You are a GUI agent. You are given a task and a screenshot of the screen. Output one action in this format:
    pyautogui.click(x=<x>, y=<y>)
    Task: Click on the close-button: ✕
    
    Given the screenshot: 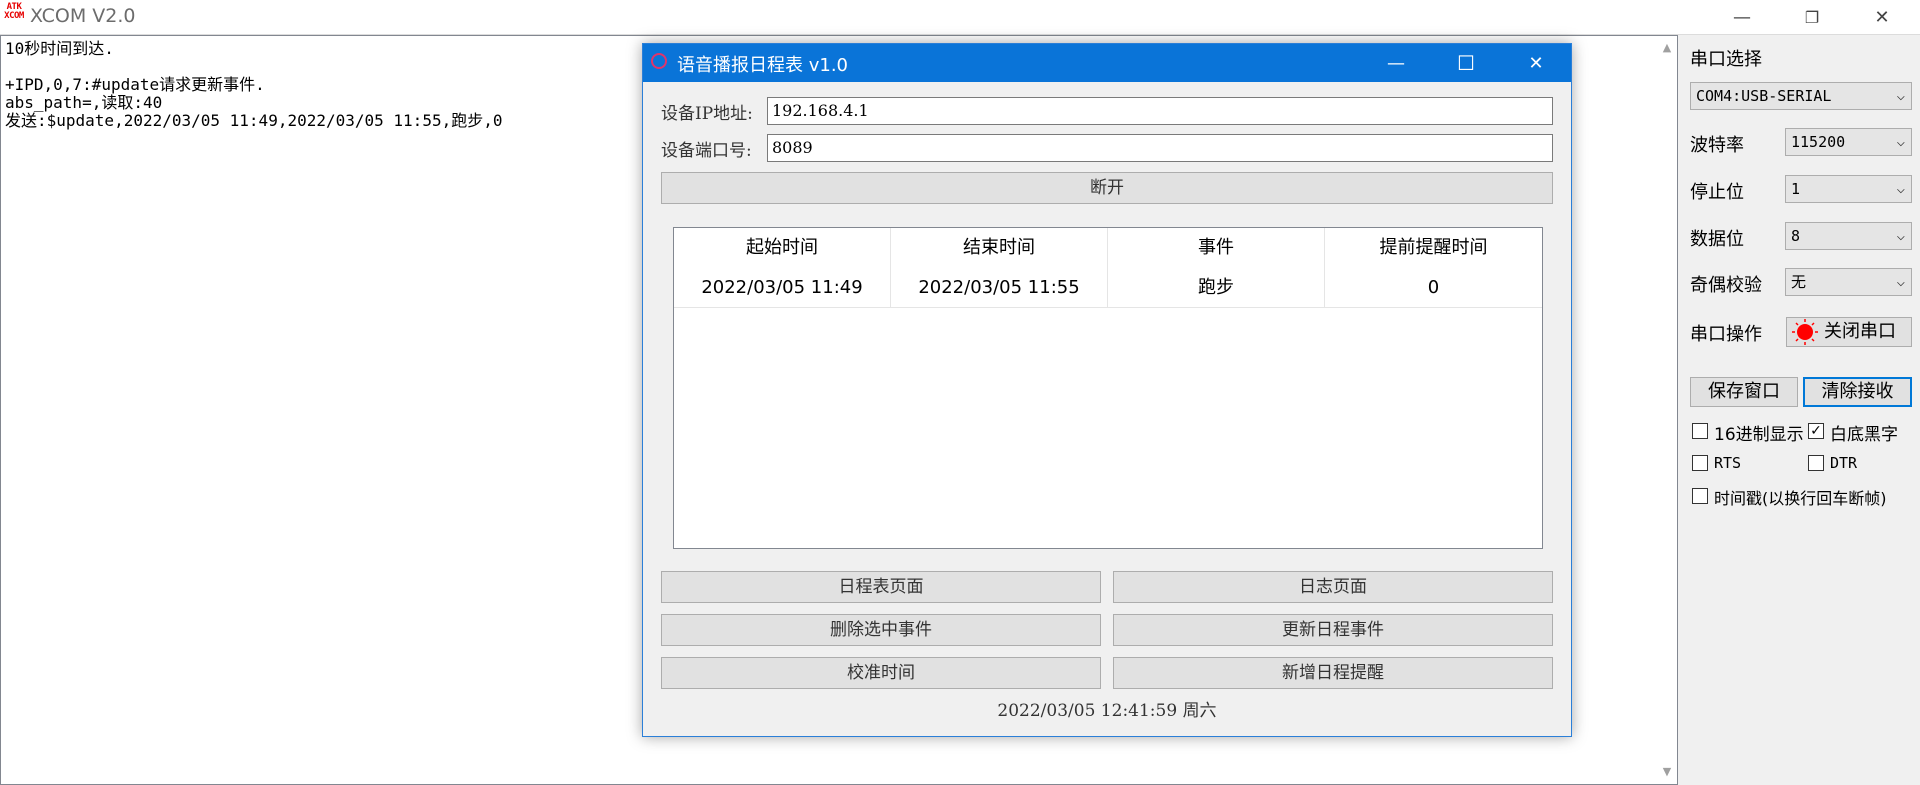 What is the action you would take?
    pyautogui.click(x=1882, y=17)
    